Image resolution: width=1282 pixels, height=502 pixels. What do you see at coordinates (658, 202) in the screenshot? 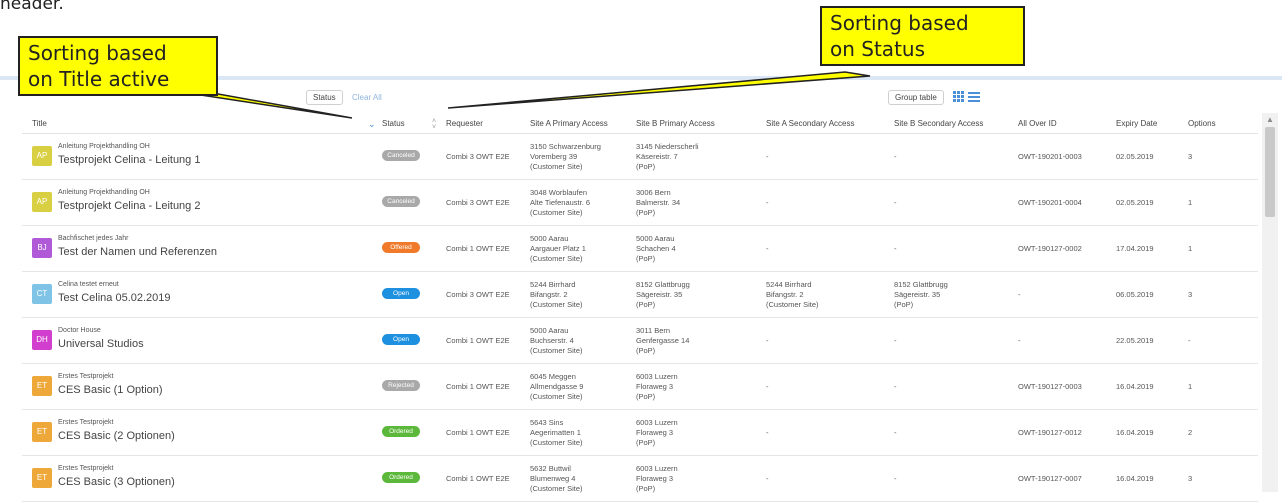
I see `address-line: Balmerstr. 34` at bounding box center [658, 202].